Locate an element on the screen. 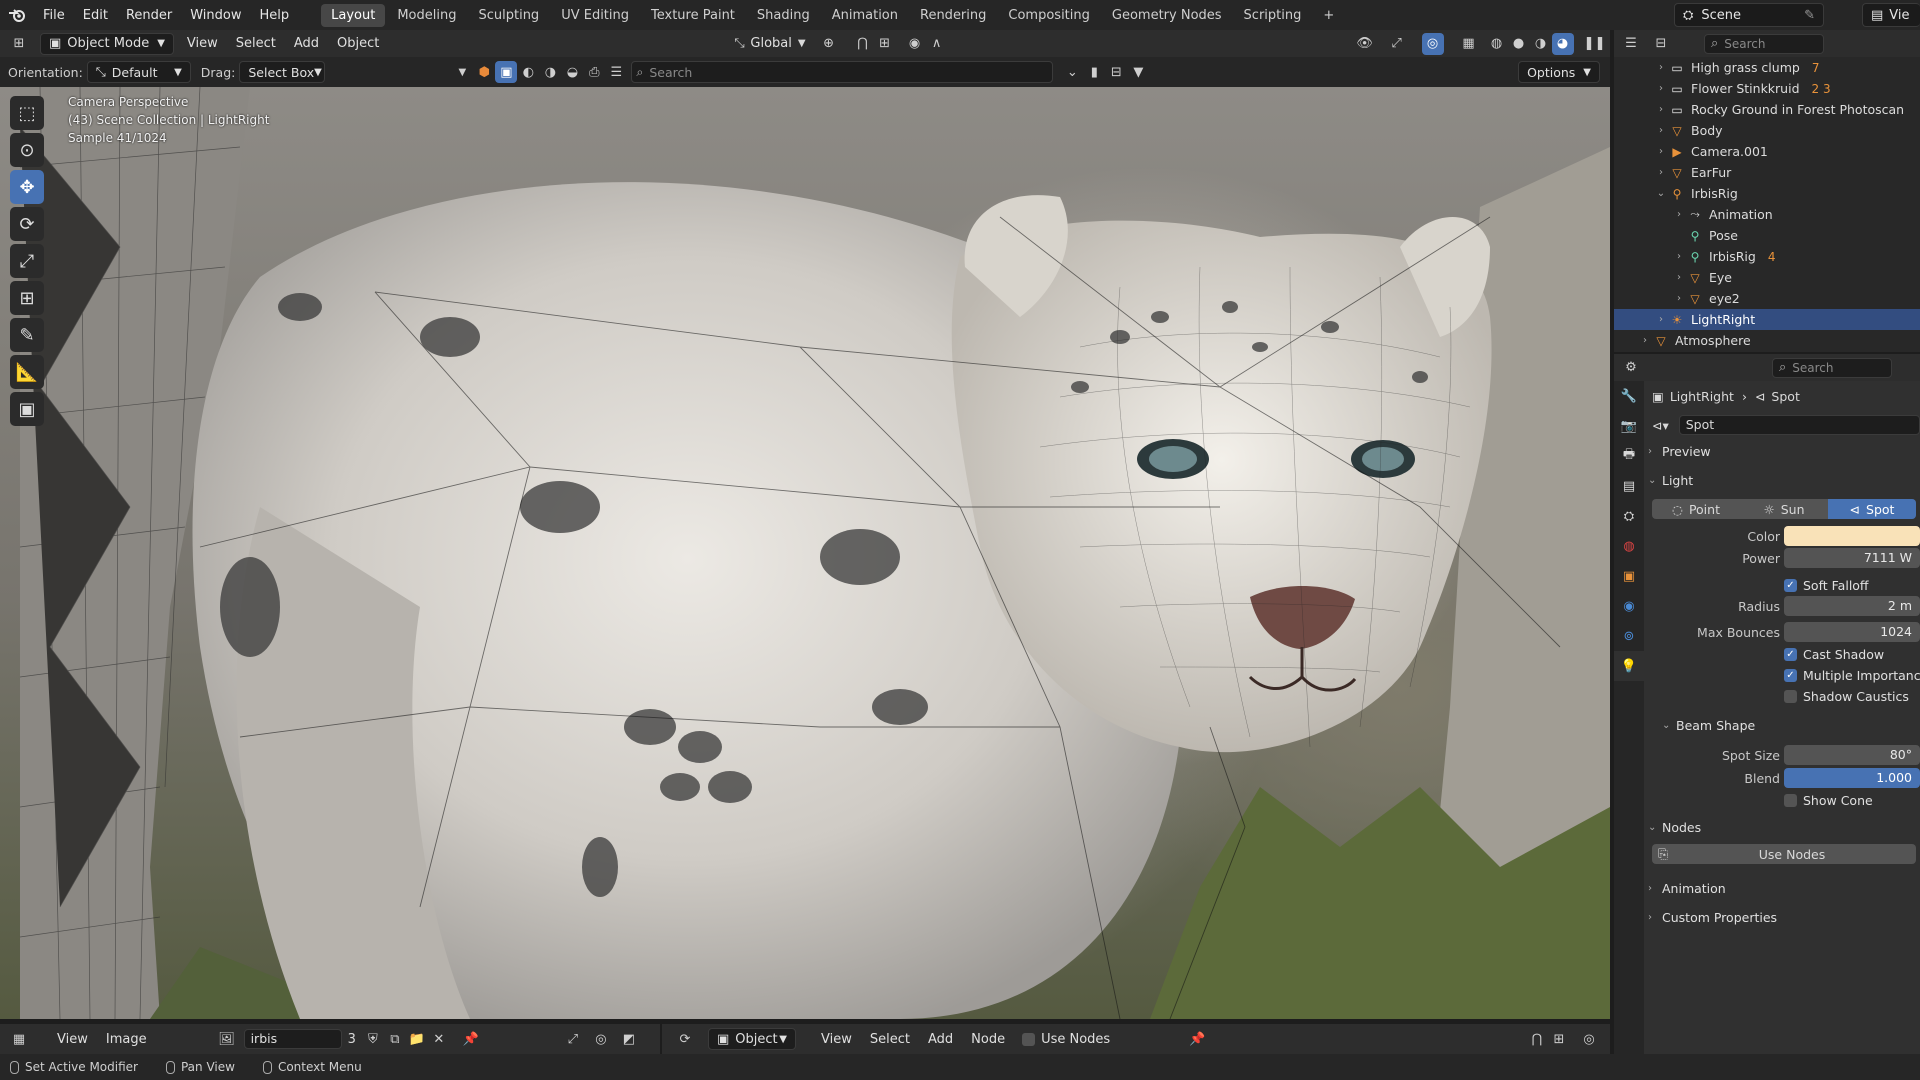 The image size is (1920, 1080). xray-icon: ▦ is located at coordinates (1469, 44).